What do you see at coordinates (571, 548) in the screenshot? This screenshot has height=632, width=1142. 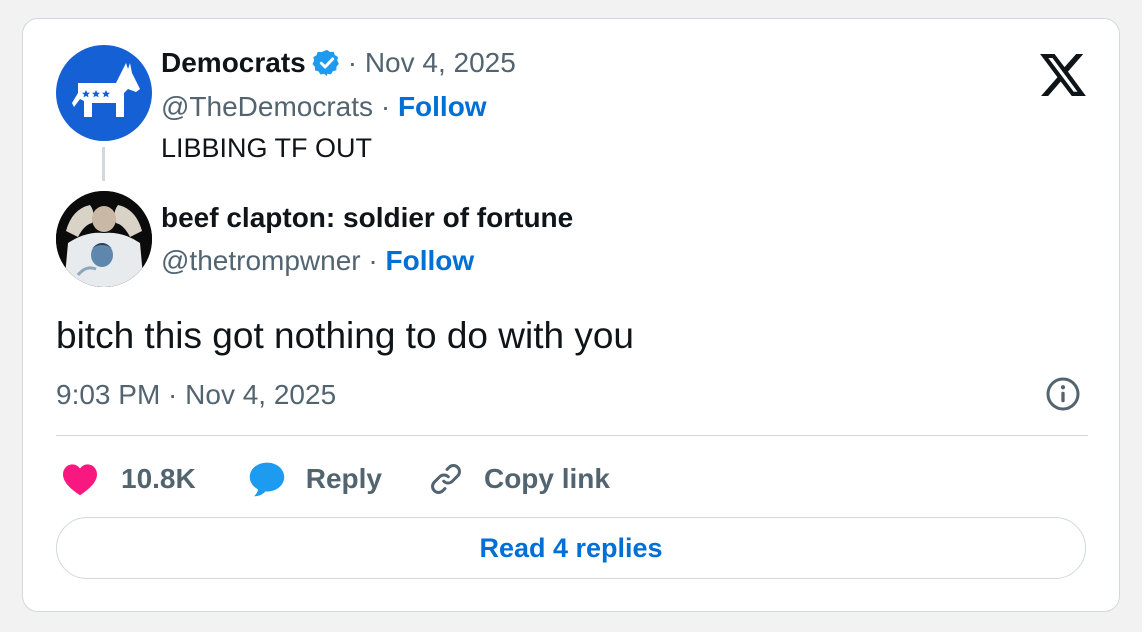 I see `read-replies-button: Read 4 replies` at bounding box center [571, 548].